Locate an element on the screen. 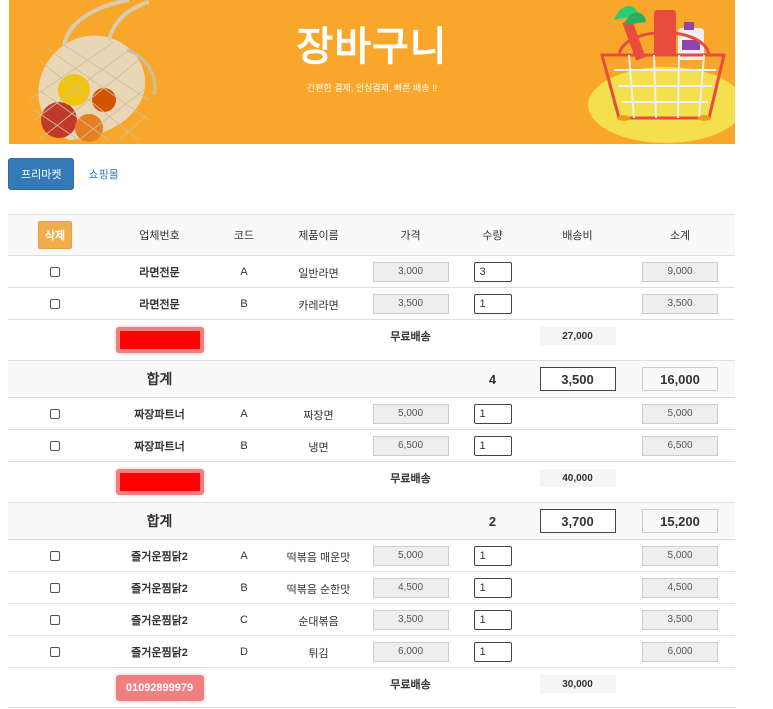 The width and height of the screenshot is (773, 709). vendor-summary-row: 무료배송 27,000 is located at coordinates (371, 339).